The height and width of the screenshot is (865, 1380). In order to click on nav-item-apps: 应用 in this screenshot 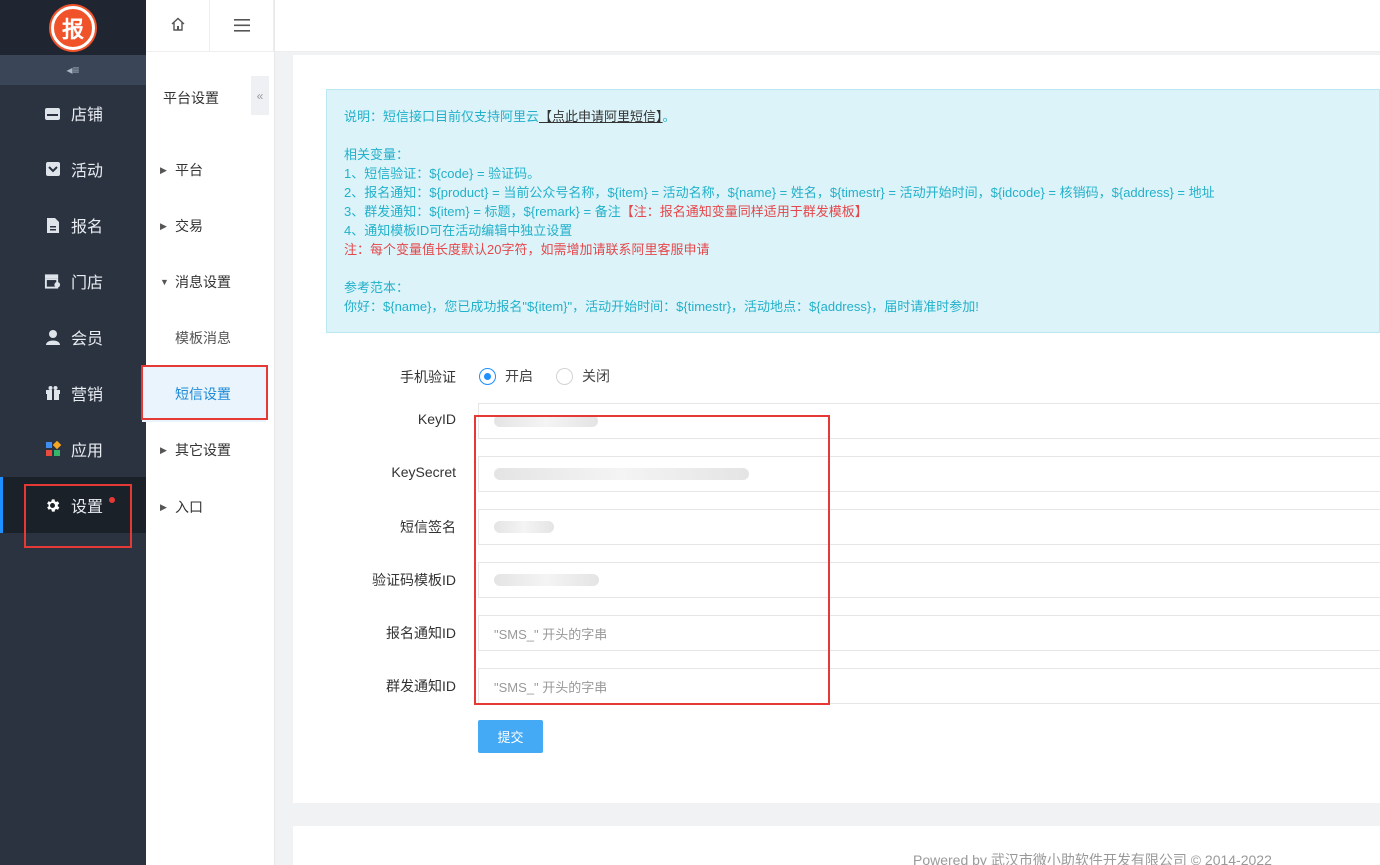, I will do `click(73, 449)`.